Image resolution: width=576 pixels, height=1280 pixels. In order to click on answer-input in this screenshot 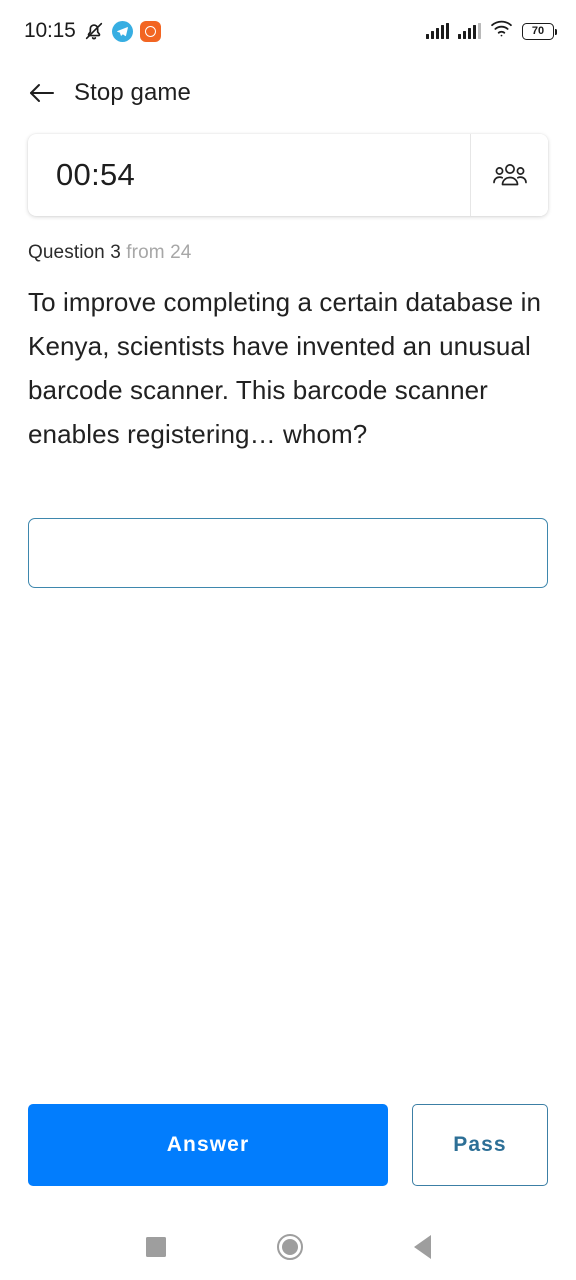, I will do `click(288, 553)`.